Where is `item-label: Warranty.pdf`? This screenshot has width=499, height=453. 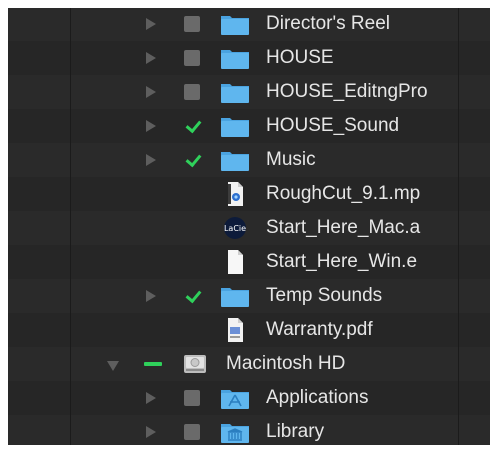
item-label: Warranty.pdf is located at coordinates (319, 330).